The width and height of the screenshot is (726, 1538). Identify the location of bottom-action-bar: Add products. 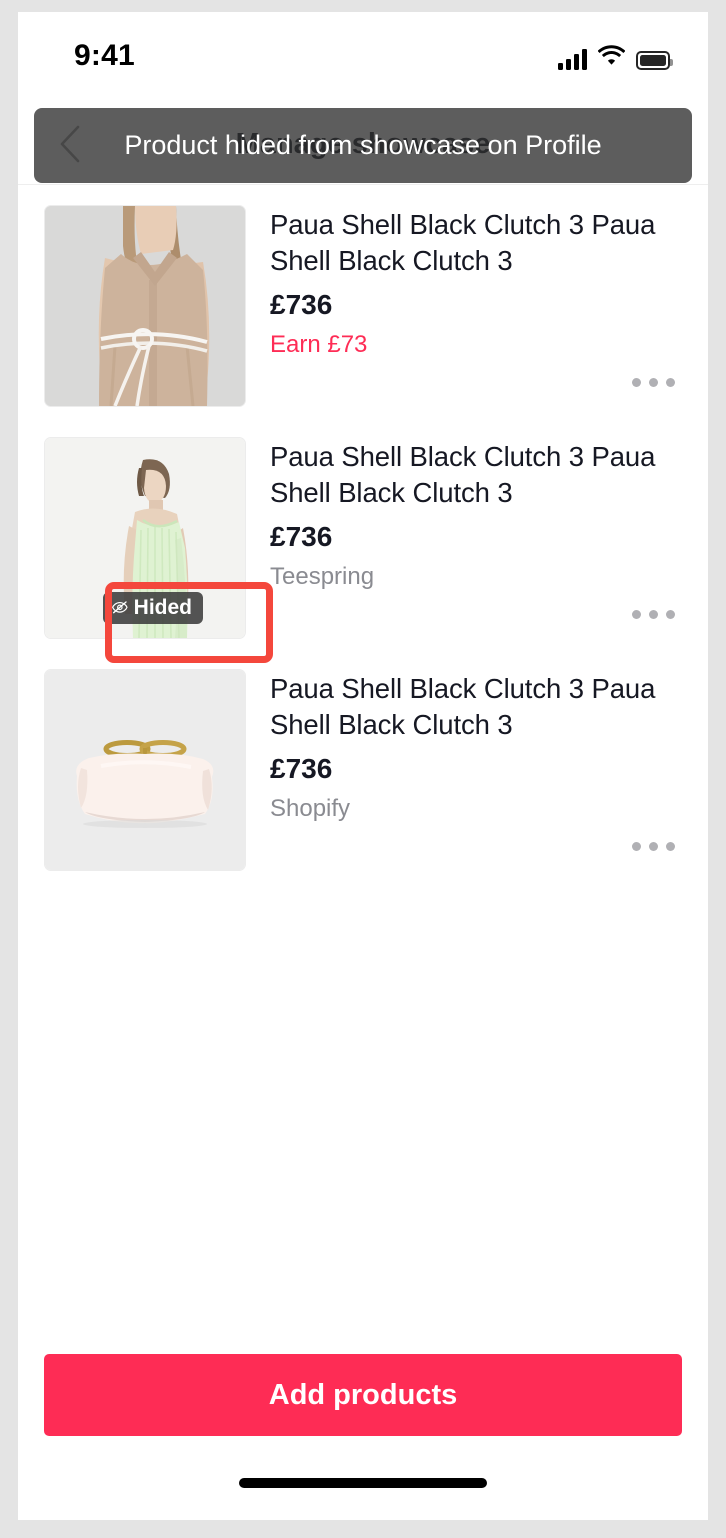
(363, 1424).